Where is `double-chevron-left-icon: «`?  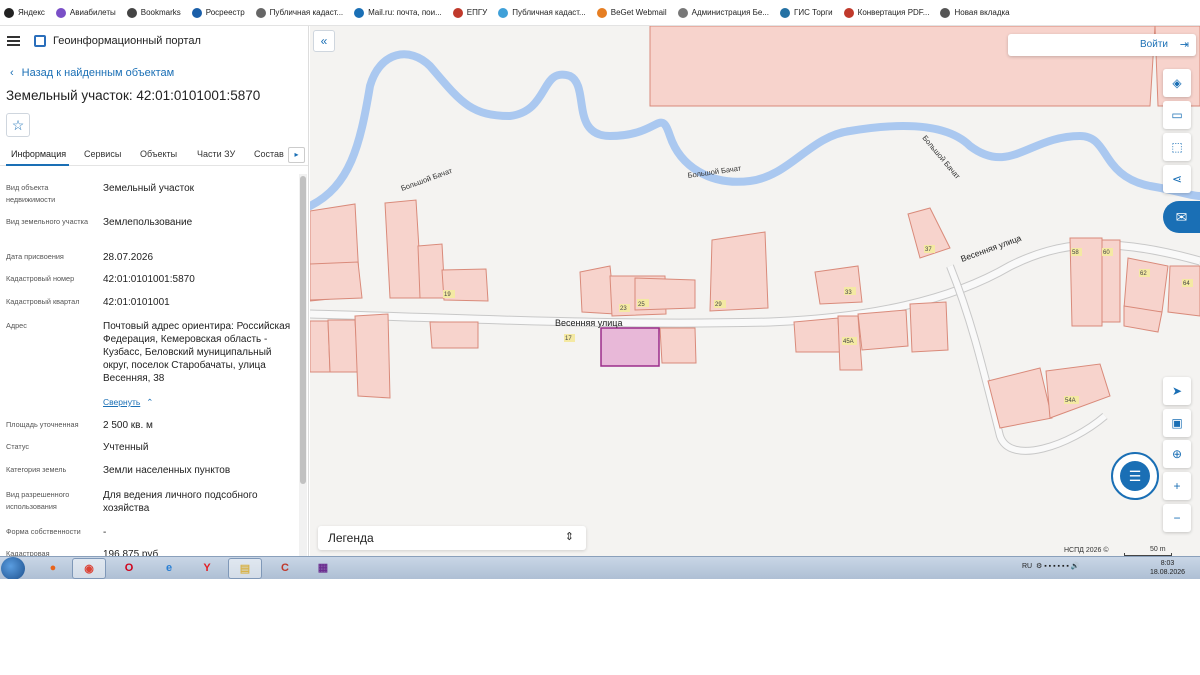
double-chevron-left-icon: « is located at coordinates (324, 41).